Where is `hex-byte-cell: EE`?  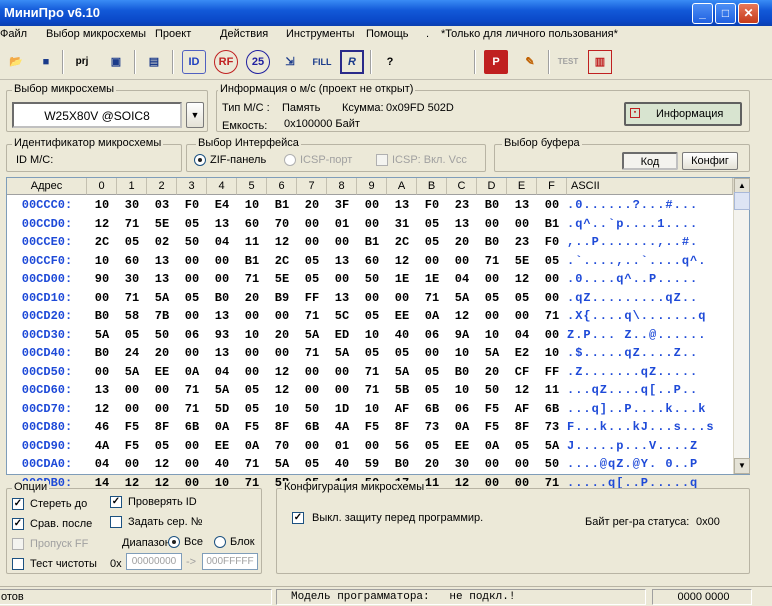 hex-byte-cell: EE is located at coordinates (162, 372).